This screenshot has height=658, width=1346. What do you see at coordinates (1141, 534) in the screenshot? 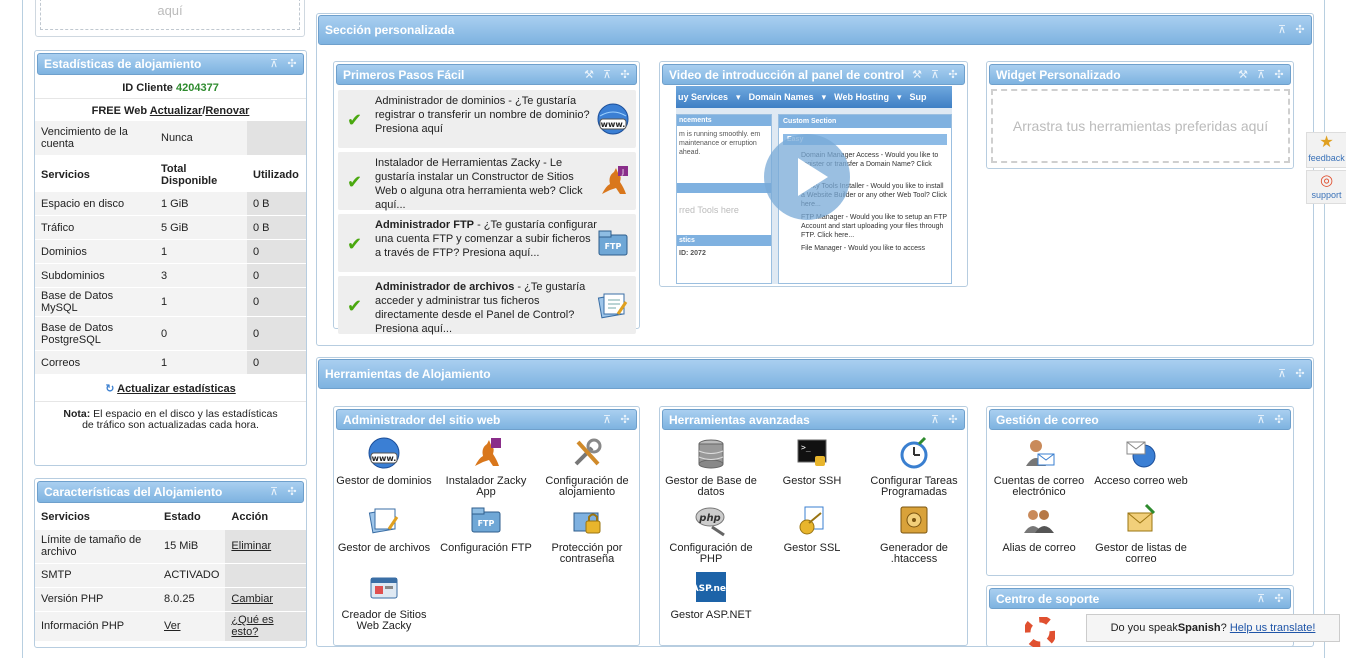
I see `tool-mailing-lists: Gestor de listas de correo` at bounding box center [1141, 534].